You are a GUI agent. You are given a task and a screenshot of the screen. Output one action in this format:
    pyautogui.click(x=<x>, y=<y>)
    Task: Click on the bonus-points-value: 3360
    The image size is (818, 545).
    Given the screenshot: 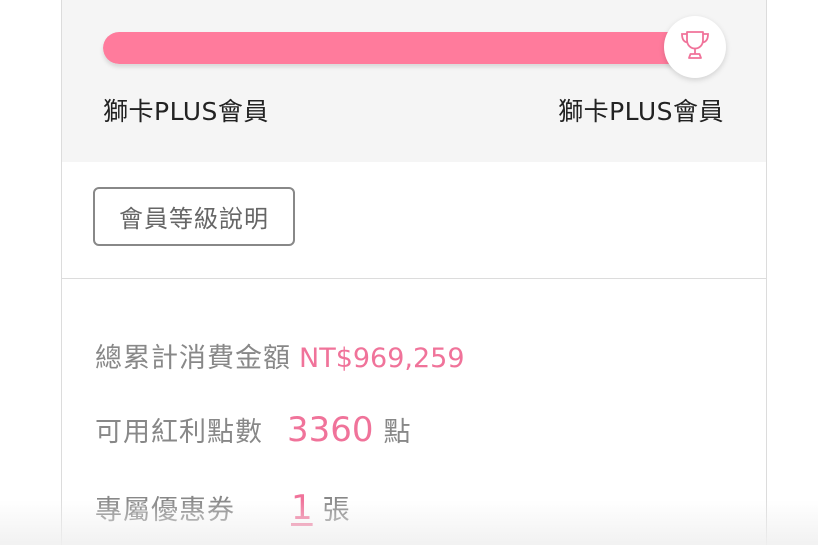 What is the action you would take?
    pyautogui.click(x=330, y=430)
    